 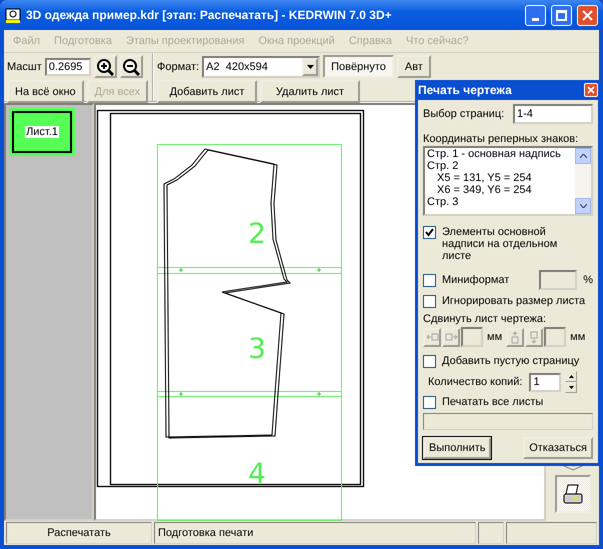 I want to click on copies-field: 1, so click(x=545, y=382).